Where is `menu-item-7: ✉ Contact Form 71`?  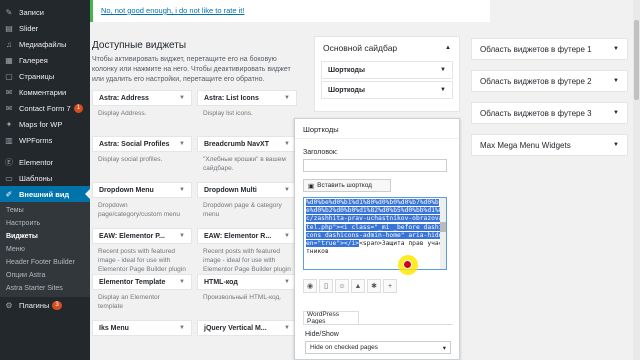
menu-item-7: ✉ Contact Form 71 is located at coordinates (45, 108).